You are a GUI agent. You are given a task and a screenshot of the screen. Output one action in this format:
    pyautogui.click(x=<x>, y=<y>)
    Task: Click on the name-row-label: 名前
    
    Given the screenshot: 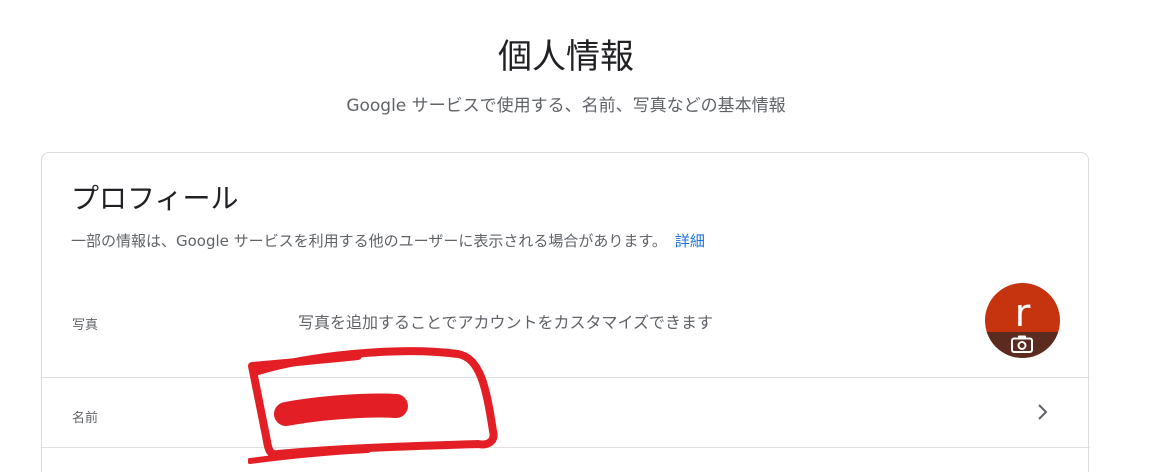 What is the action you would take?
    pyautogui.click(x=85, y=418)
    